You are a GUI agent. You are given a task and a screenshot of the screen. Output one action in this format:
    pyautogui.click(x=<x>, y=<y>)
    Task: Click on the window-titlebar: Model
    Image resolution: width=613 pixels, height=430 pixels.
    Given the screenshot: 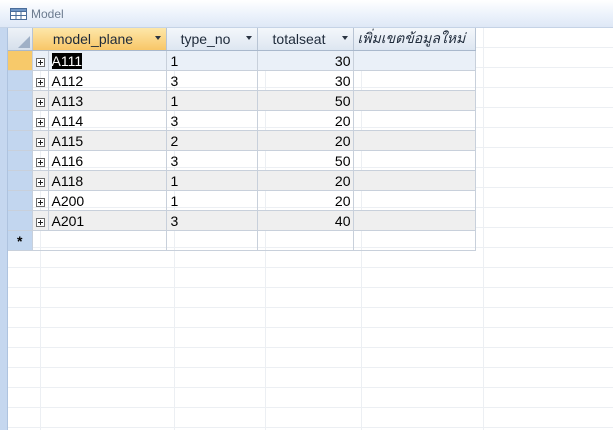 What is the action you would take?
    pyautogui.click(x=306, y=14)
    